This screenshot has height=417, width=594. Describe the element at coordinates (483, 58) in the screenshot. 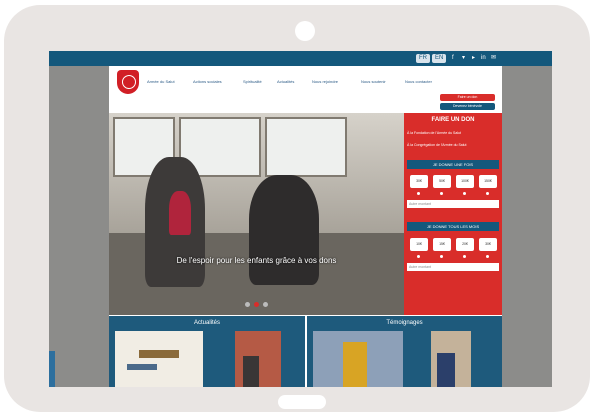

I see `linkedin-icon: in` at that location.